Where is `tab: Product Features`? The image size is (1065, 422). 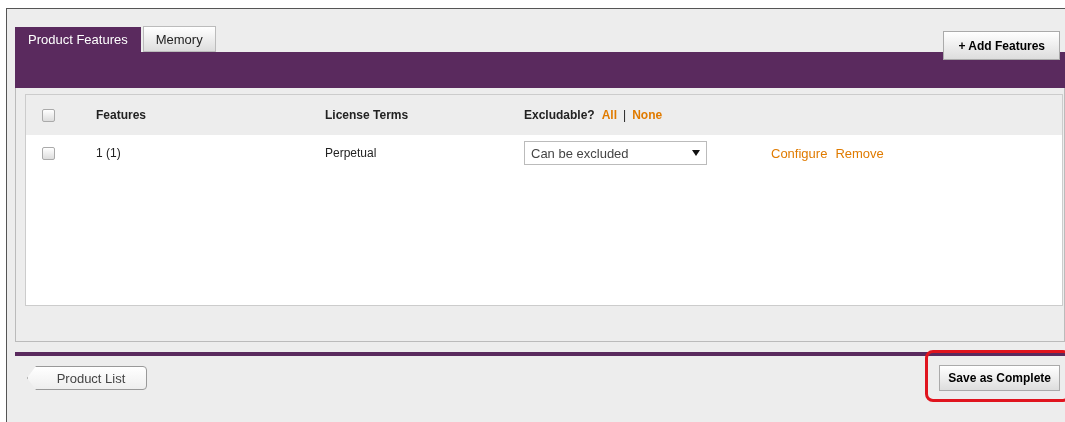
tab: Product Features is located at coordinates (78, 39).